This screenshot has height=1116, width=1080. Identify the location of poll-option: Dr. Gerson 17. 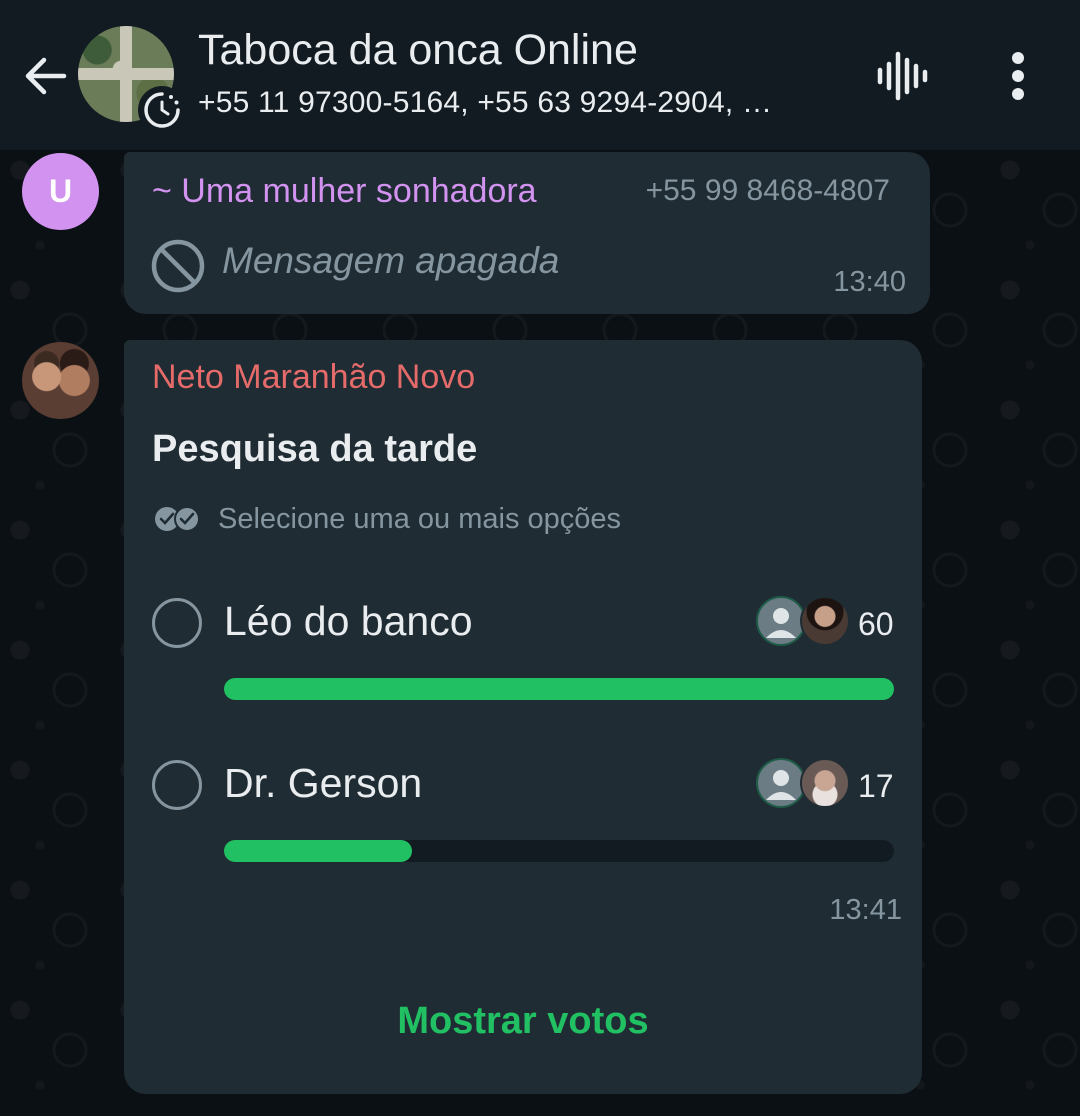
(523, 824).